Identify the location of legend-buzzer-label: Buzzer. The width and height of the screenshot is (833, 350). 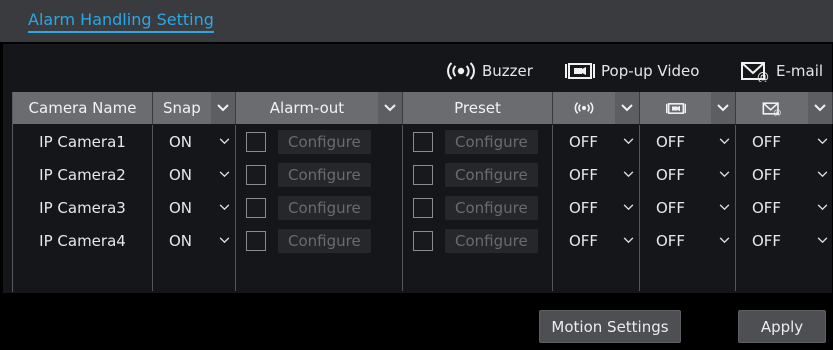
(507, 71).